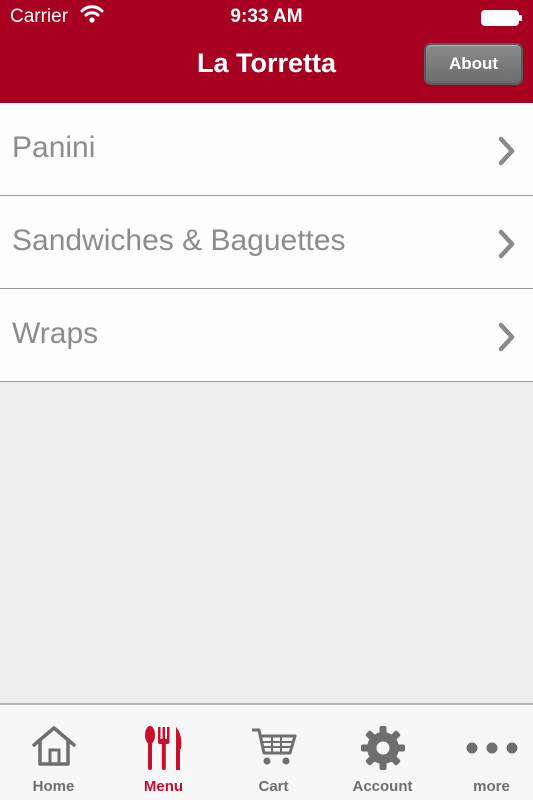  I want to click on status-time: 9:33 AM, so click(266, 16).